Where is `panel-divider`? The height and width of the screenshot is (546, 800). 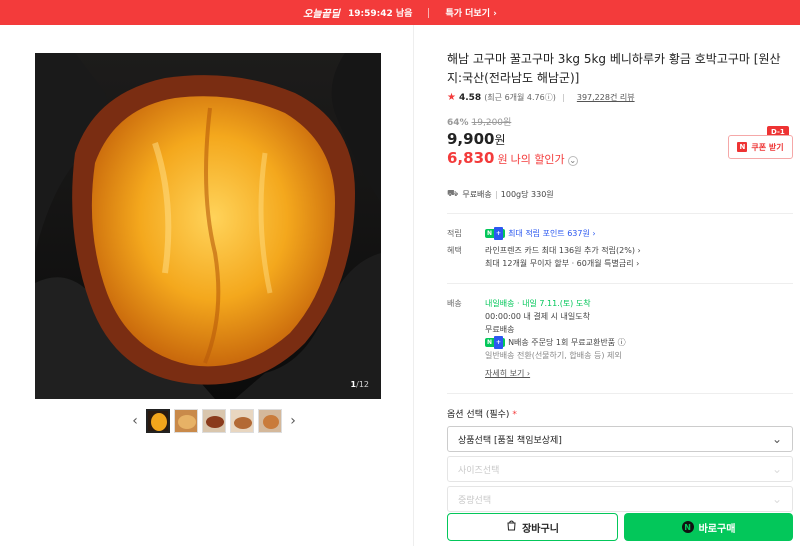 panel-divider is located at coordinates (413, 285).